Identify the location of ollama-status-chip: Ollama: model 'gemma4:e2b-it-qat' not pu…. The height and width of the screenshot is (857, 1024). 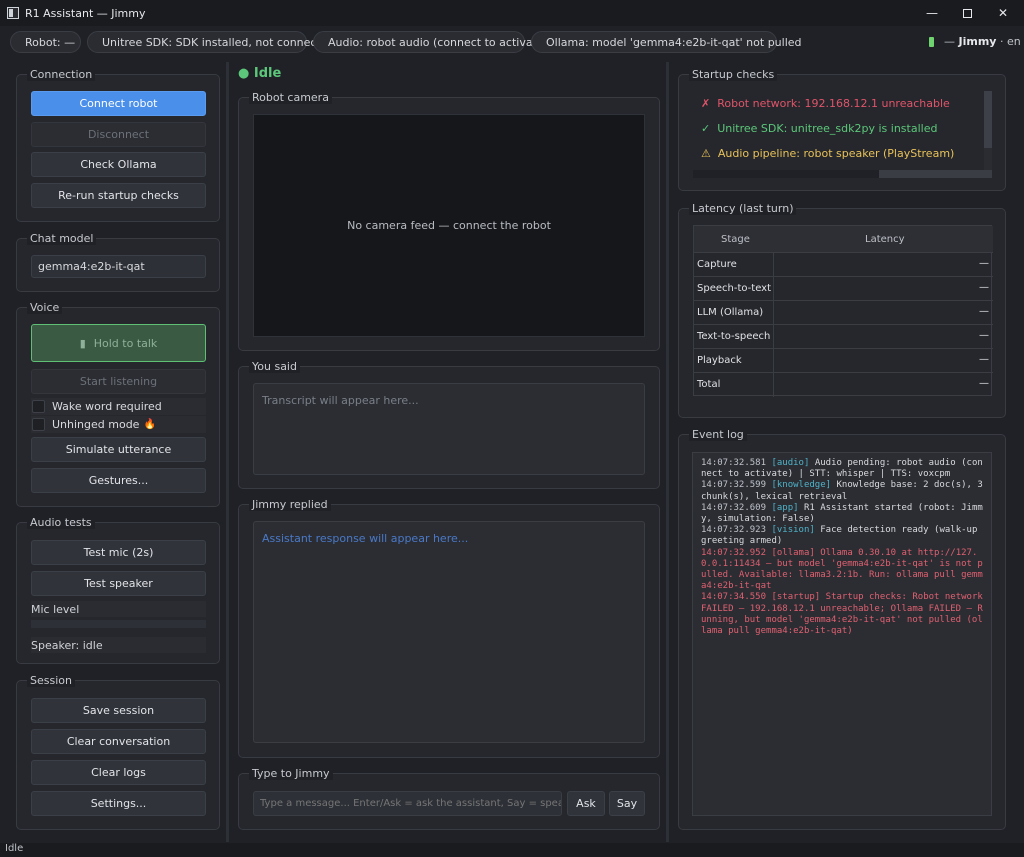
(666, 42).